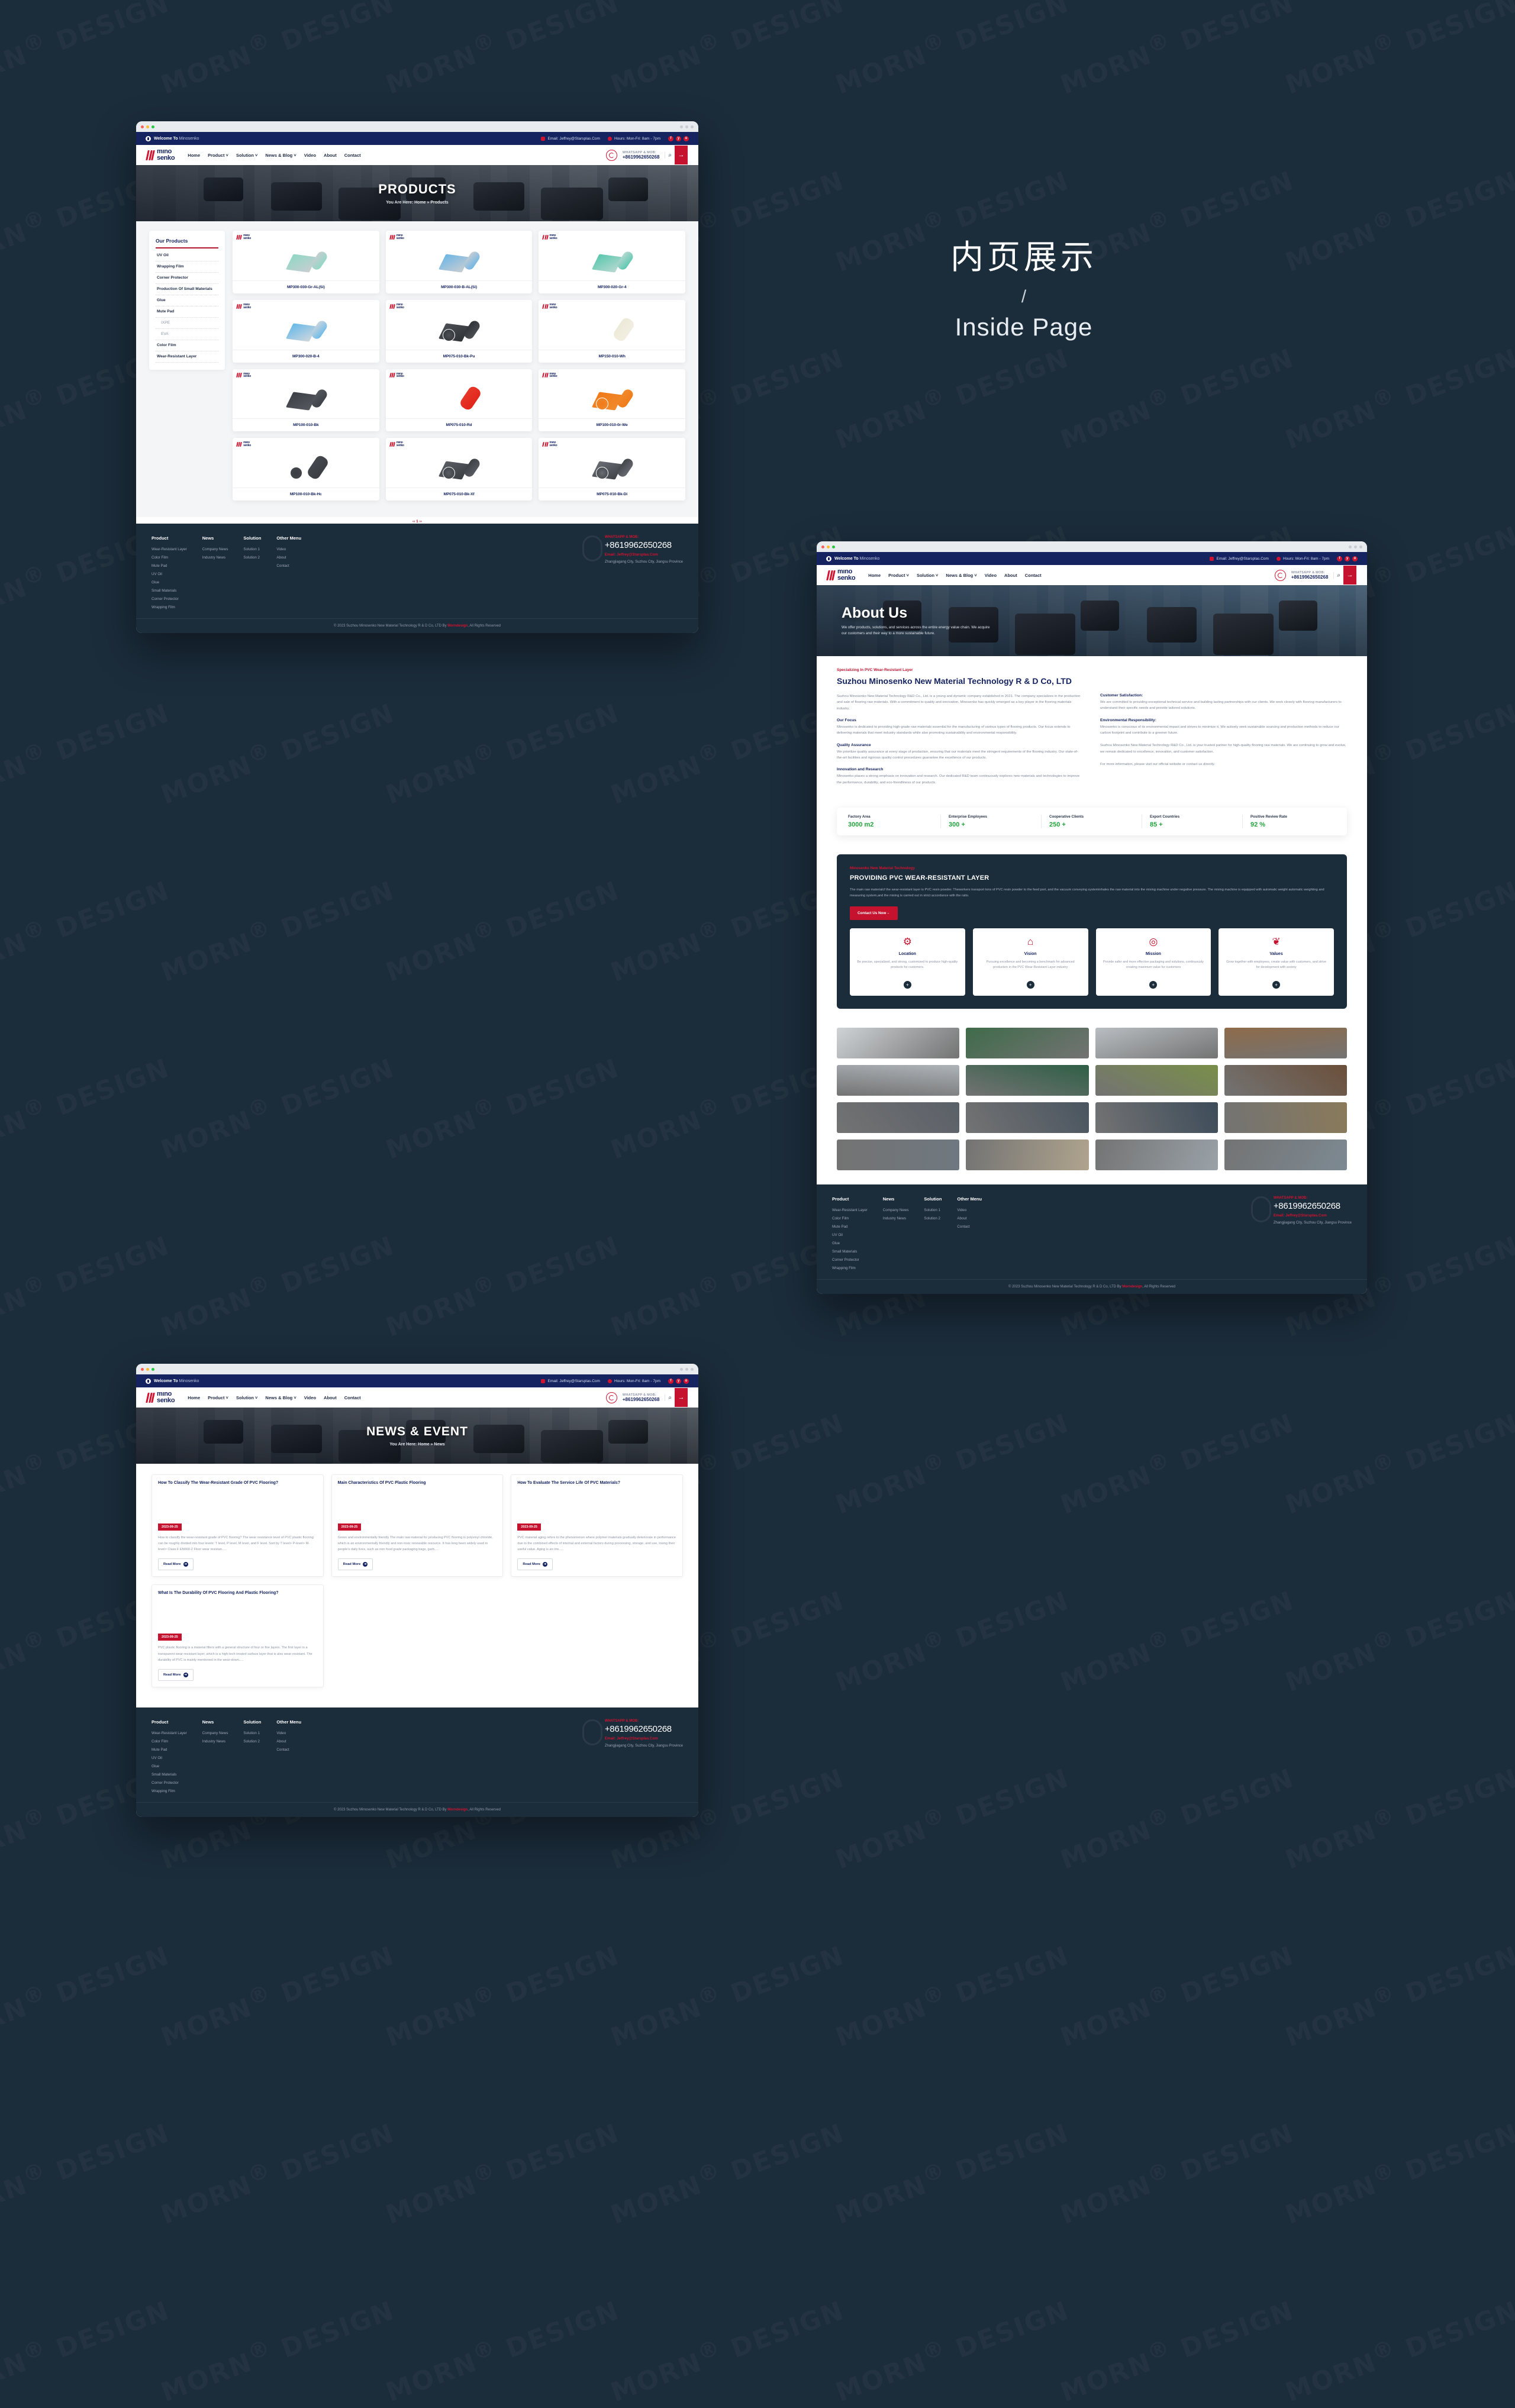  What do you see at coordinates (612, 470) in the screenshot?
I see `product-card: mıno senko MP075-010-Bk-Di` at bounding box center [612, 470].